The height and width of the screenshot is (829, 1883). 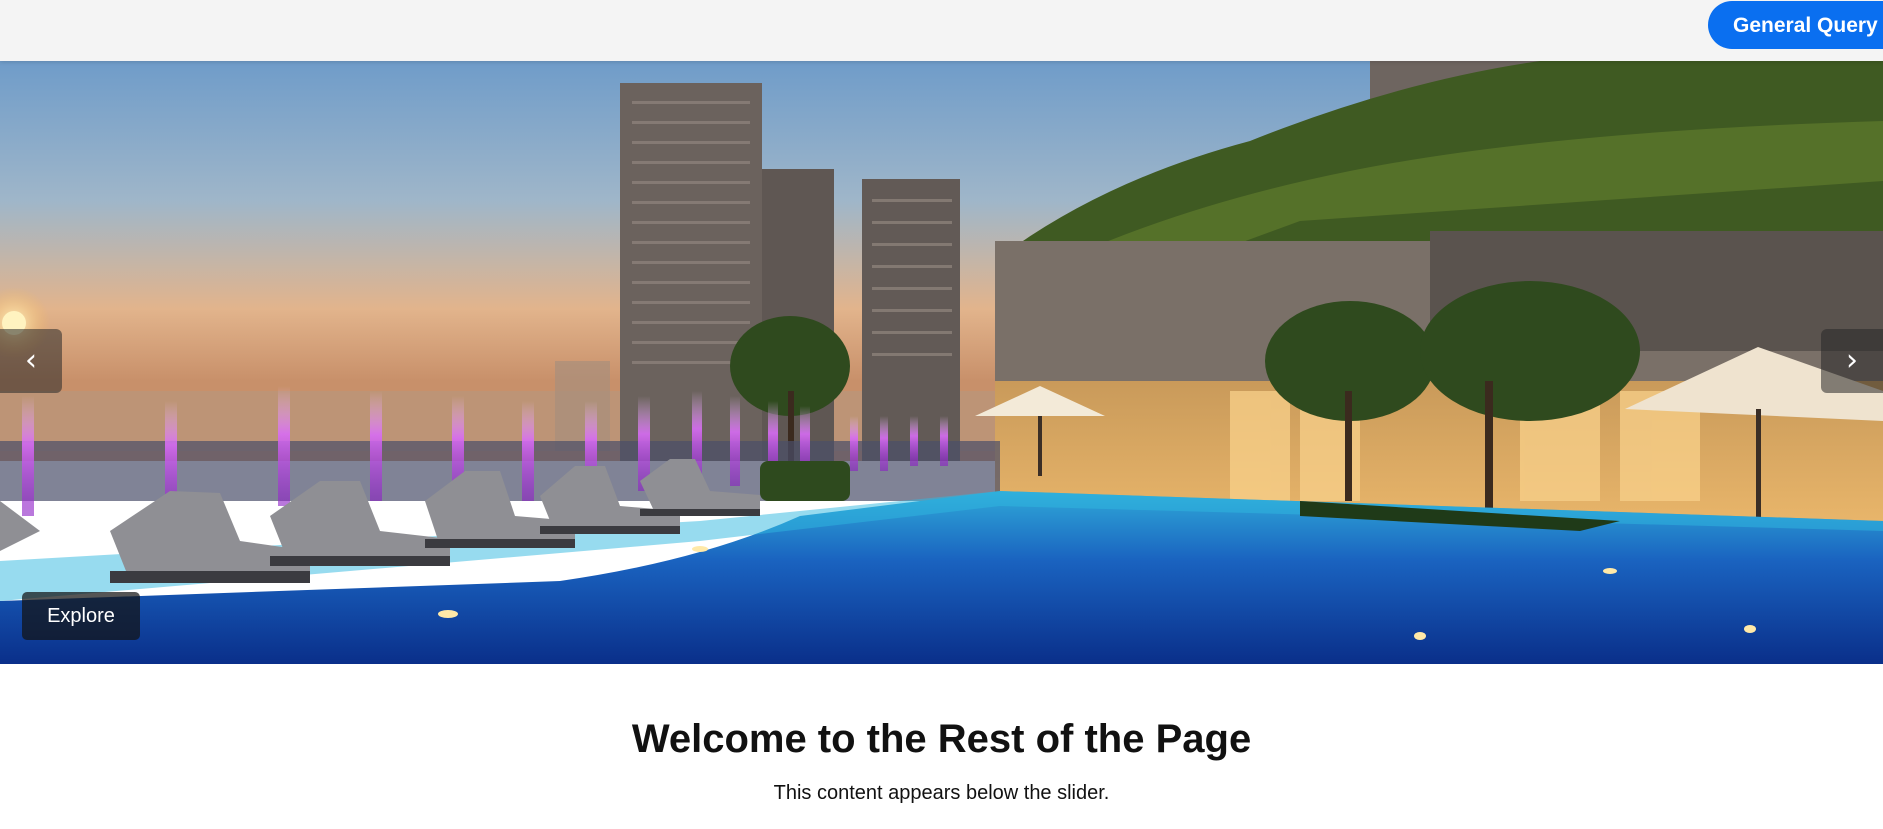 I want to click on explore-button: Explore, so click(x=81, y=616).